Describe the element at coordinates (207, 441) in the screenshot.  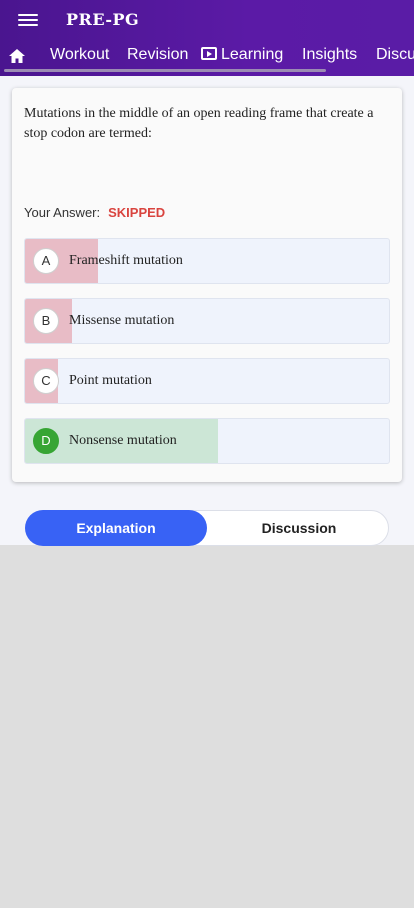
I see `option-d: D Nonsense mutation` at that location.